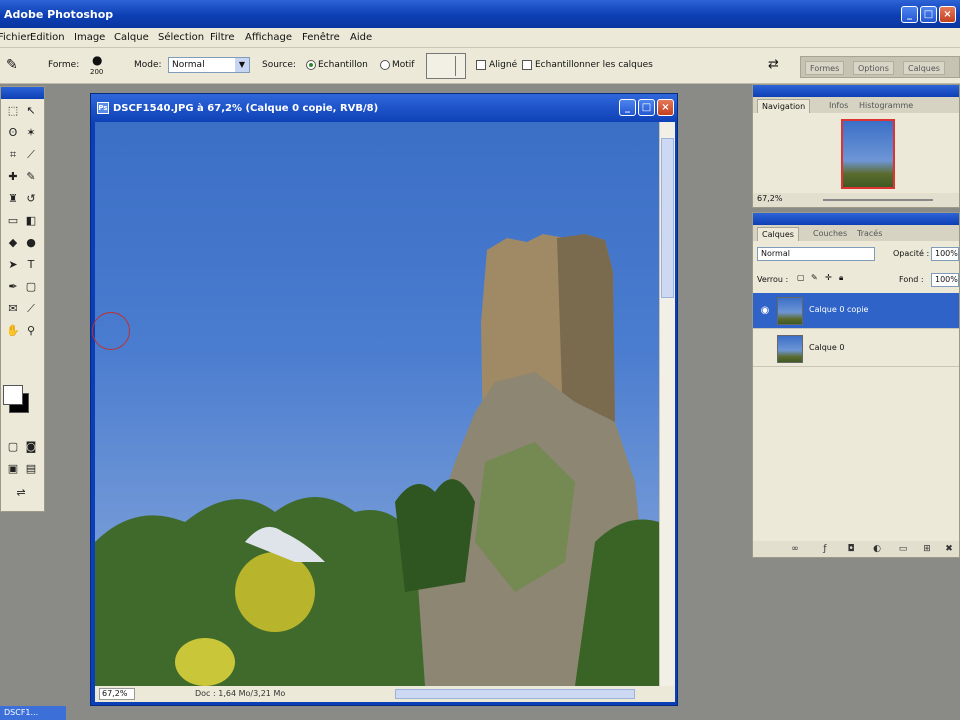 The image size is (960, 720). Describe the element at coordinates (825, 68) in the screenshot. I see `well-tab-formes: Formes` at that location.